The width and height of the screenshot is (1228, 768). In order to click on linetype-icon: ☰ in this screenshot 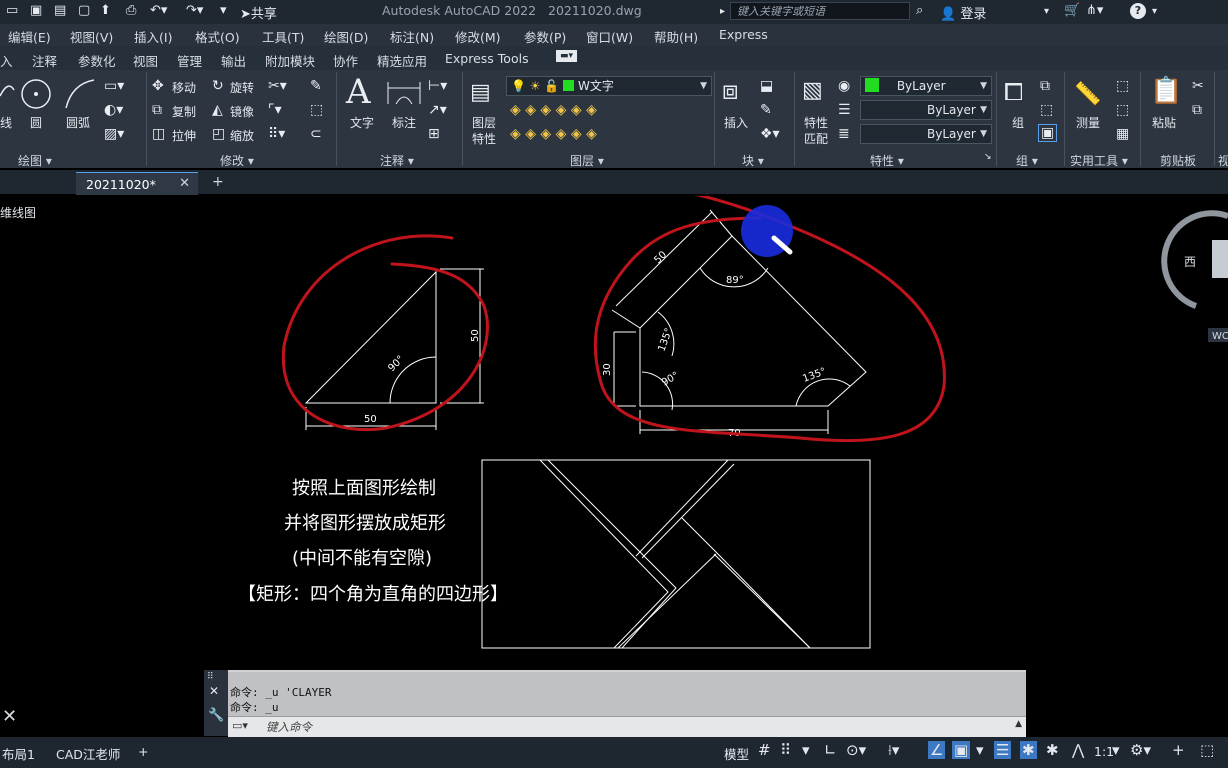, I will do `click(844, 110)`.